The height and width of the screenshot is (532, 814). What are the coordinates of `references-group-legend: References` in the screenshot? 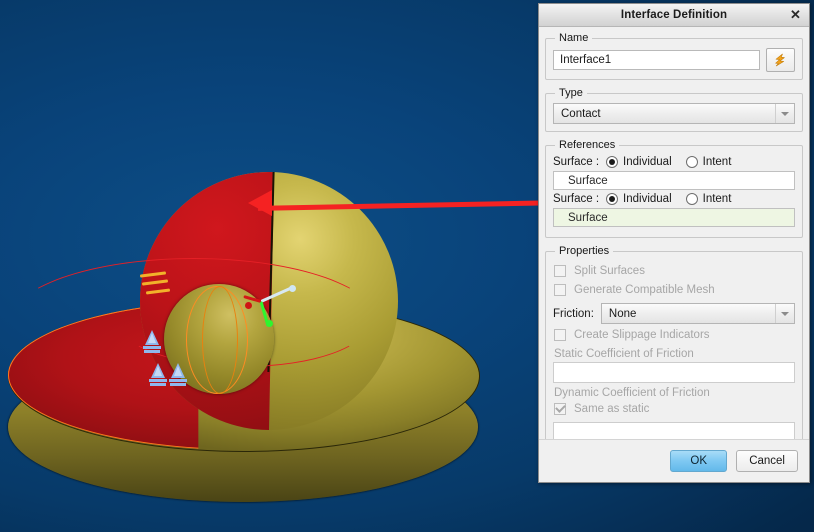 It's located at (587, 145).